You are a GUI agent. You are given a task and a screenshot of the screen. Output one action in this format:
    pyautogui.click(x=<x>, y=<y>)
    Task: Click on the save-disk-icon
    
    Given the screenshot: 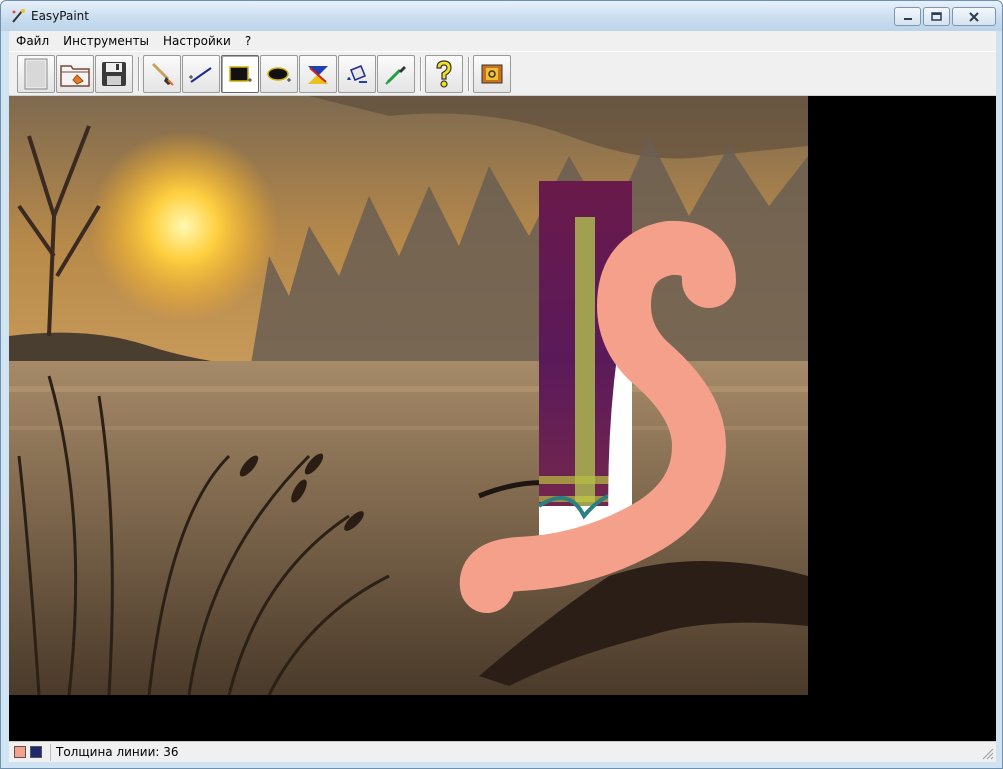 What is the action you would take?
    pyautogui.click(x=114, y=74)
    